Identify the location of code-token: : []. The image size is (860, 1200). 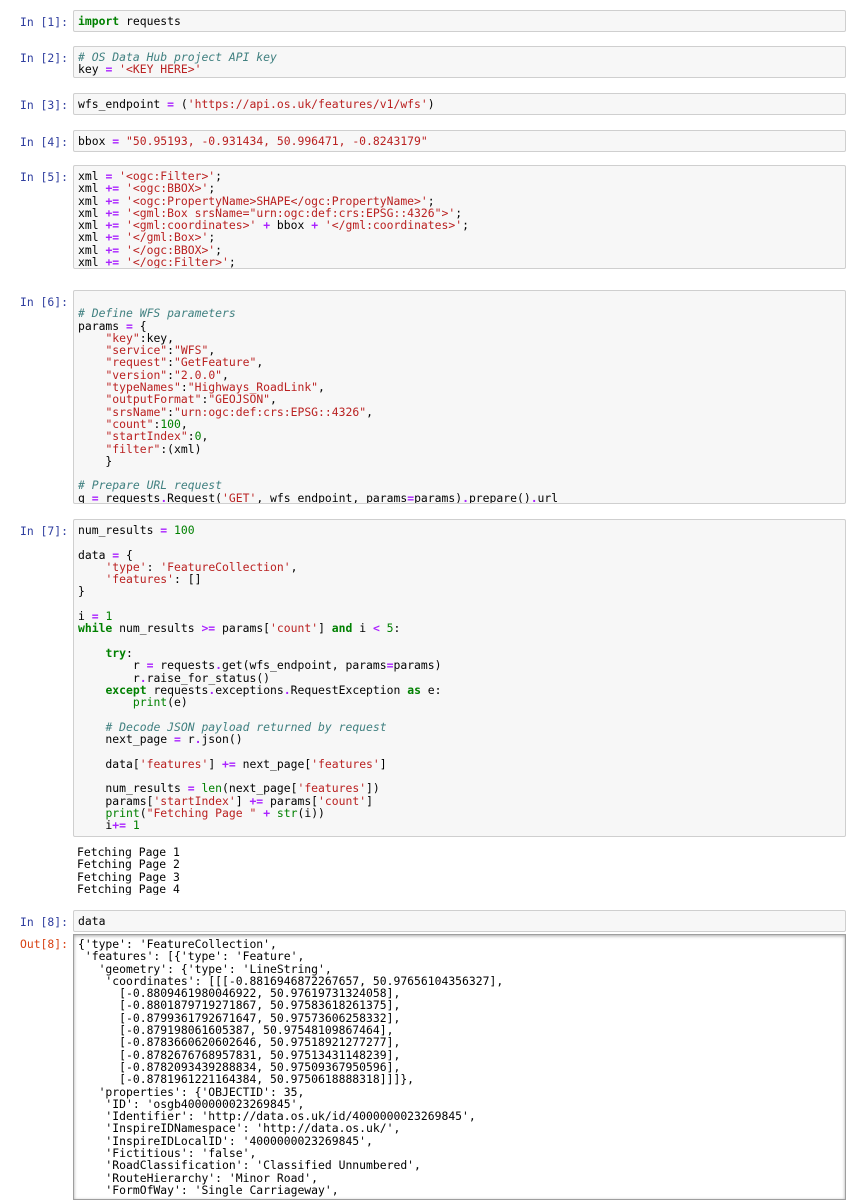
(188, 579).